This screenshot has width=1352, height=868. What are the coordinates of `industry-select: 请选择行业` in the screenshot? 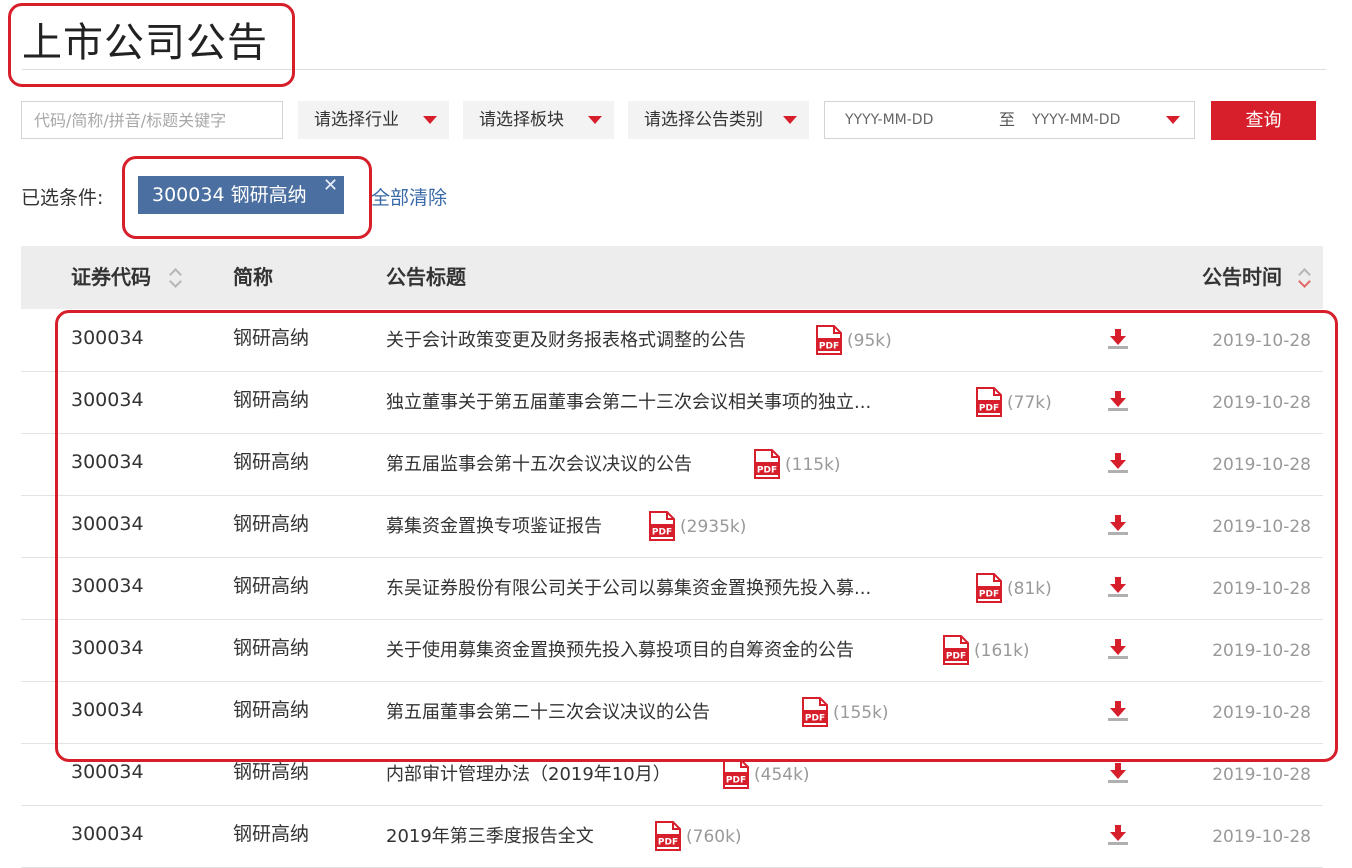 It's located at (373, 120).